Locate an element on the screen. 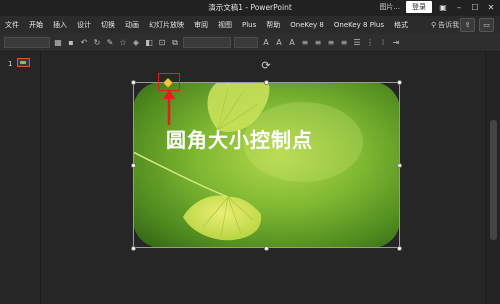  slide-thumbnail-pane is located at coordinates (20, 178).